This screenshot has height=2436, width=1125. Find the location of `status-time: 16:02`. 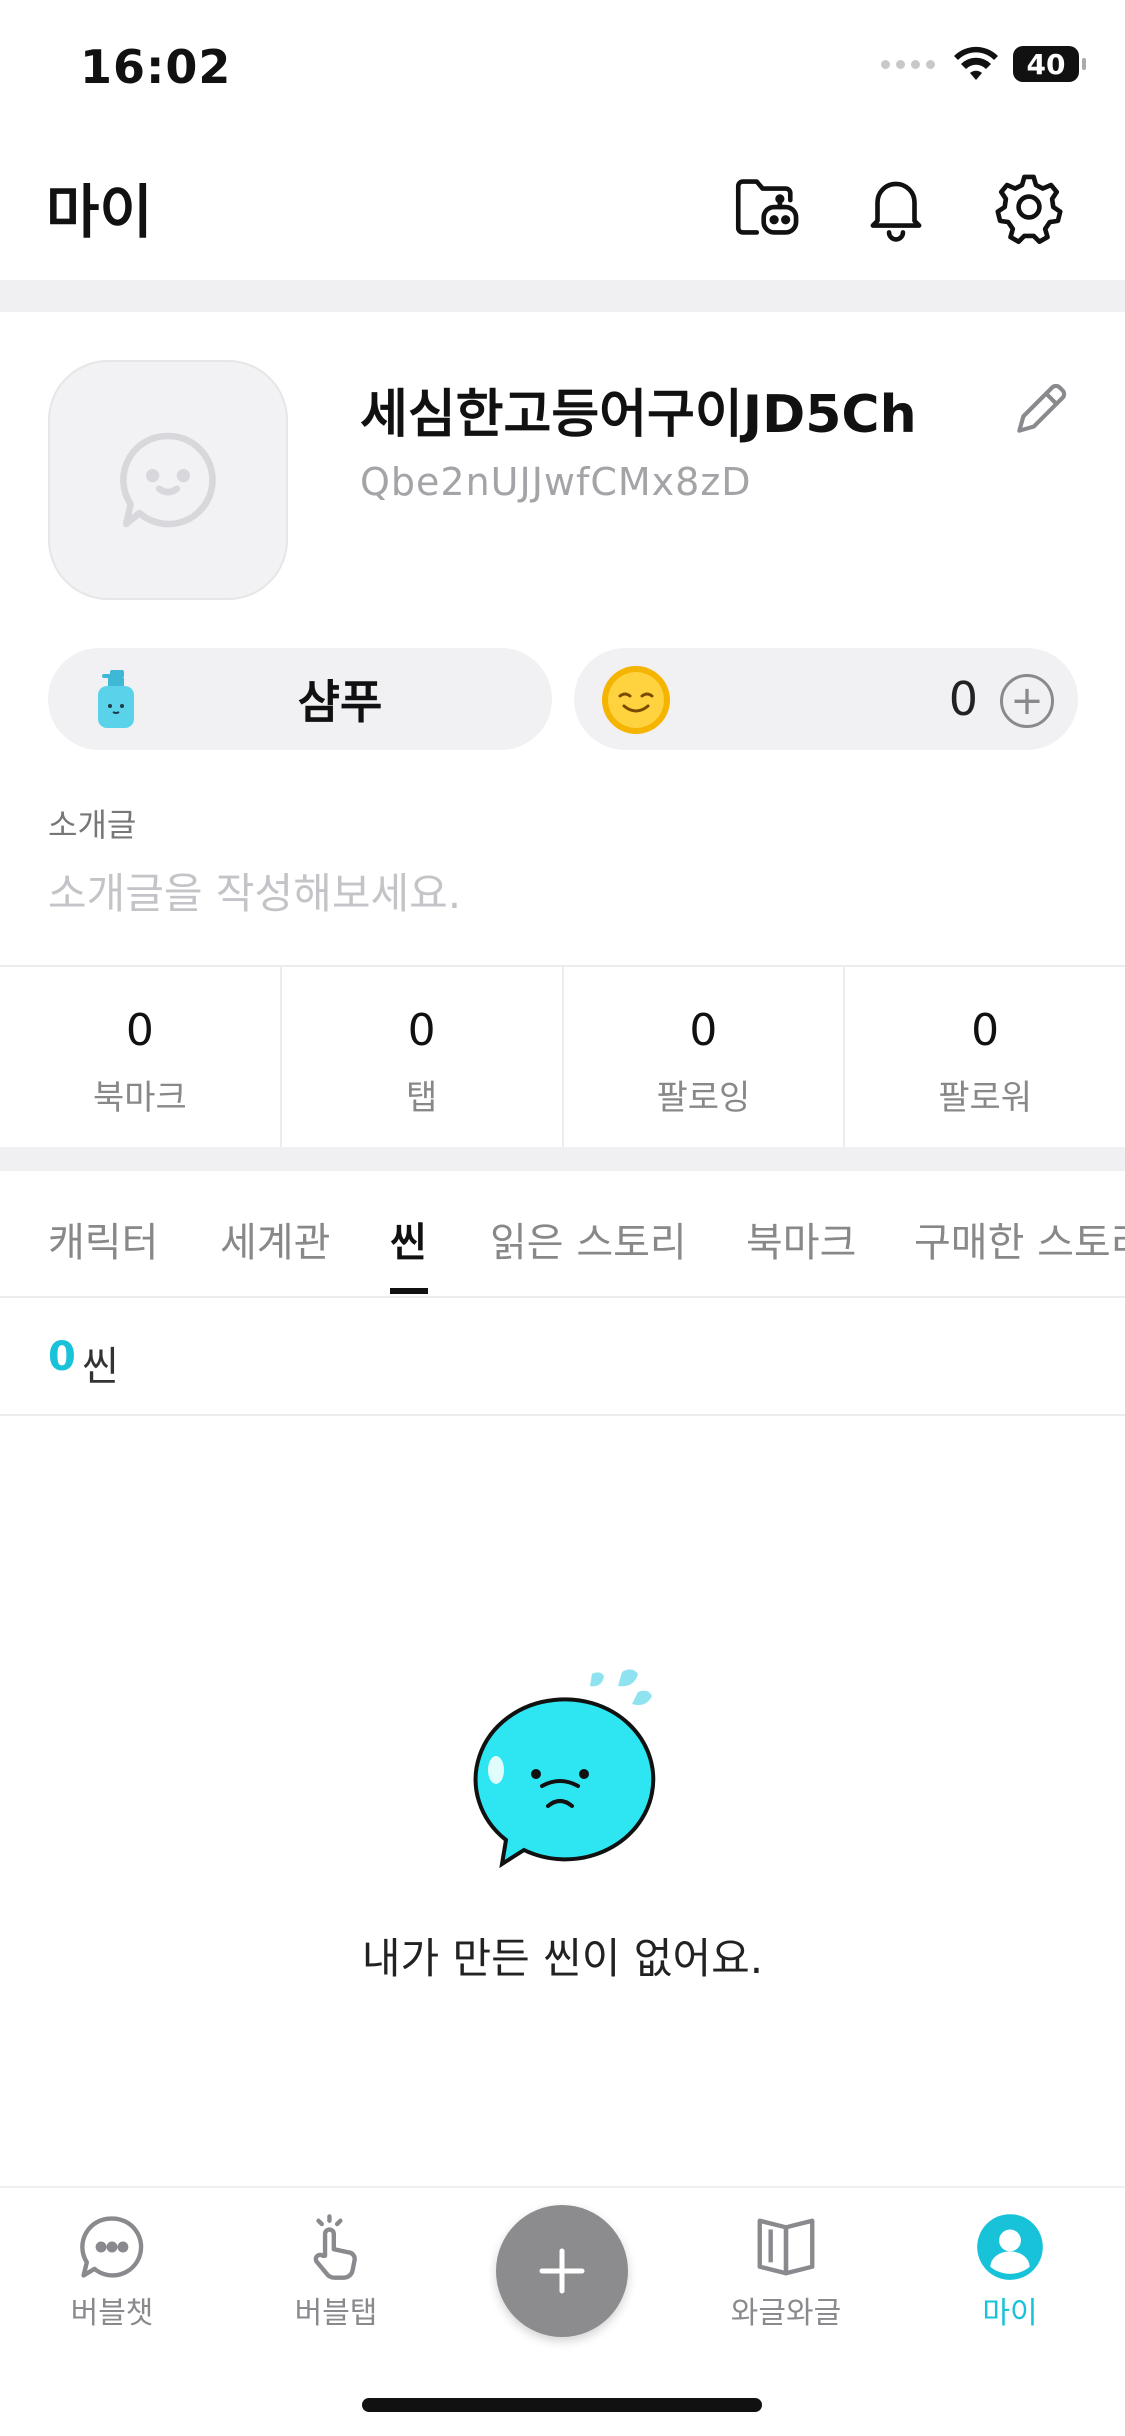

status-time: 16:02 is located at coordinates (156, 67).